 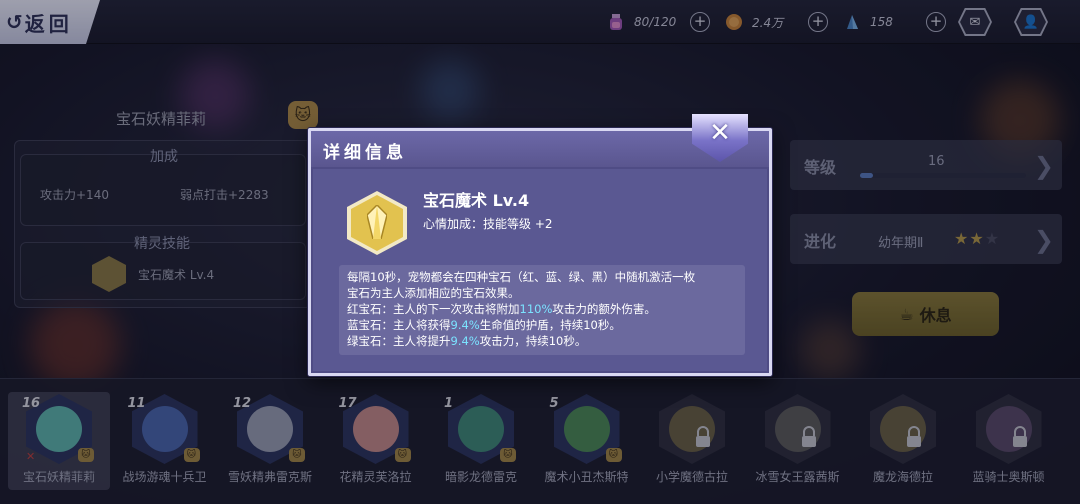 I want to click on desc-line-green-gem: 绿宝石：主人将提升9.4%攻击力，持续10秒。, so click(x=467, y=341).